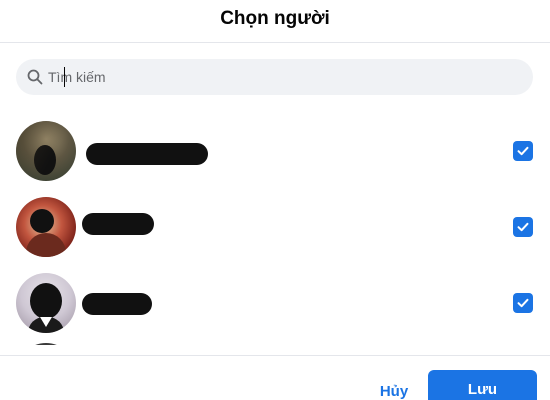 Image resolution: width=550 pixels, height=400 pixels. What do you see at coordinates (275, 342) in the screenshot?
I see `person-row` at bounding box center [275, 342].